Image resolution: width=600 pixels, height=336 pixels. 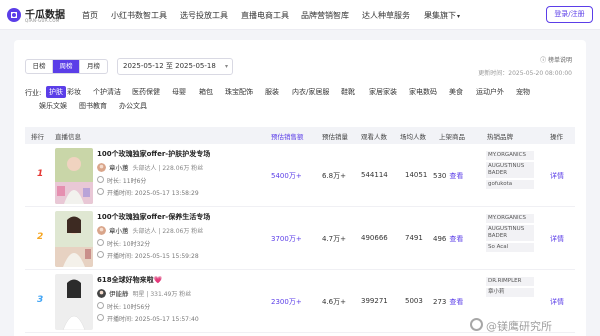 I want to click on login-button: 登录/注册, so click(x=569, y=14).